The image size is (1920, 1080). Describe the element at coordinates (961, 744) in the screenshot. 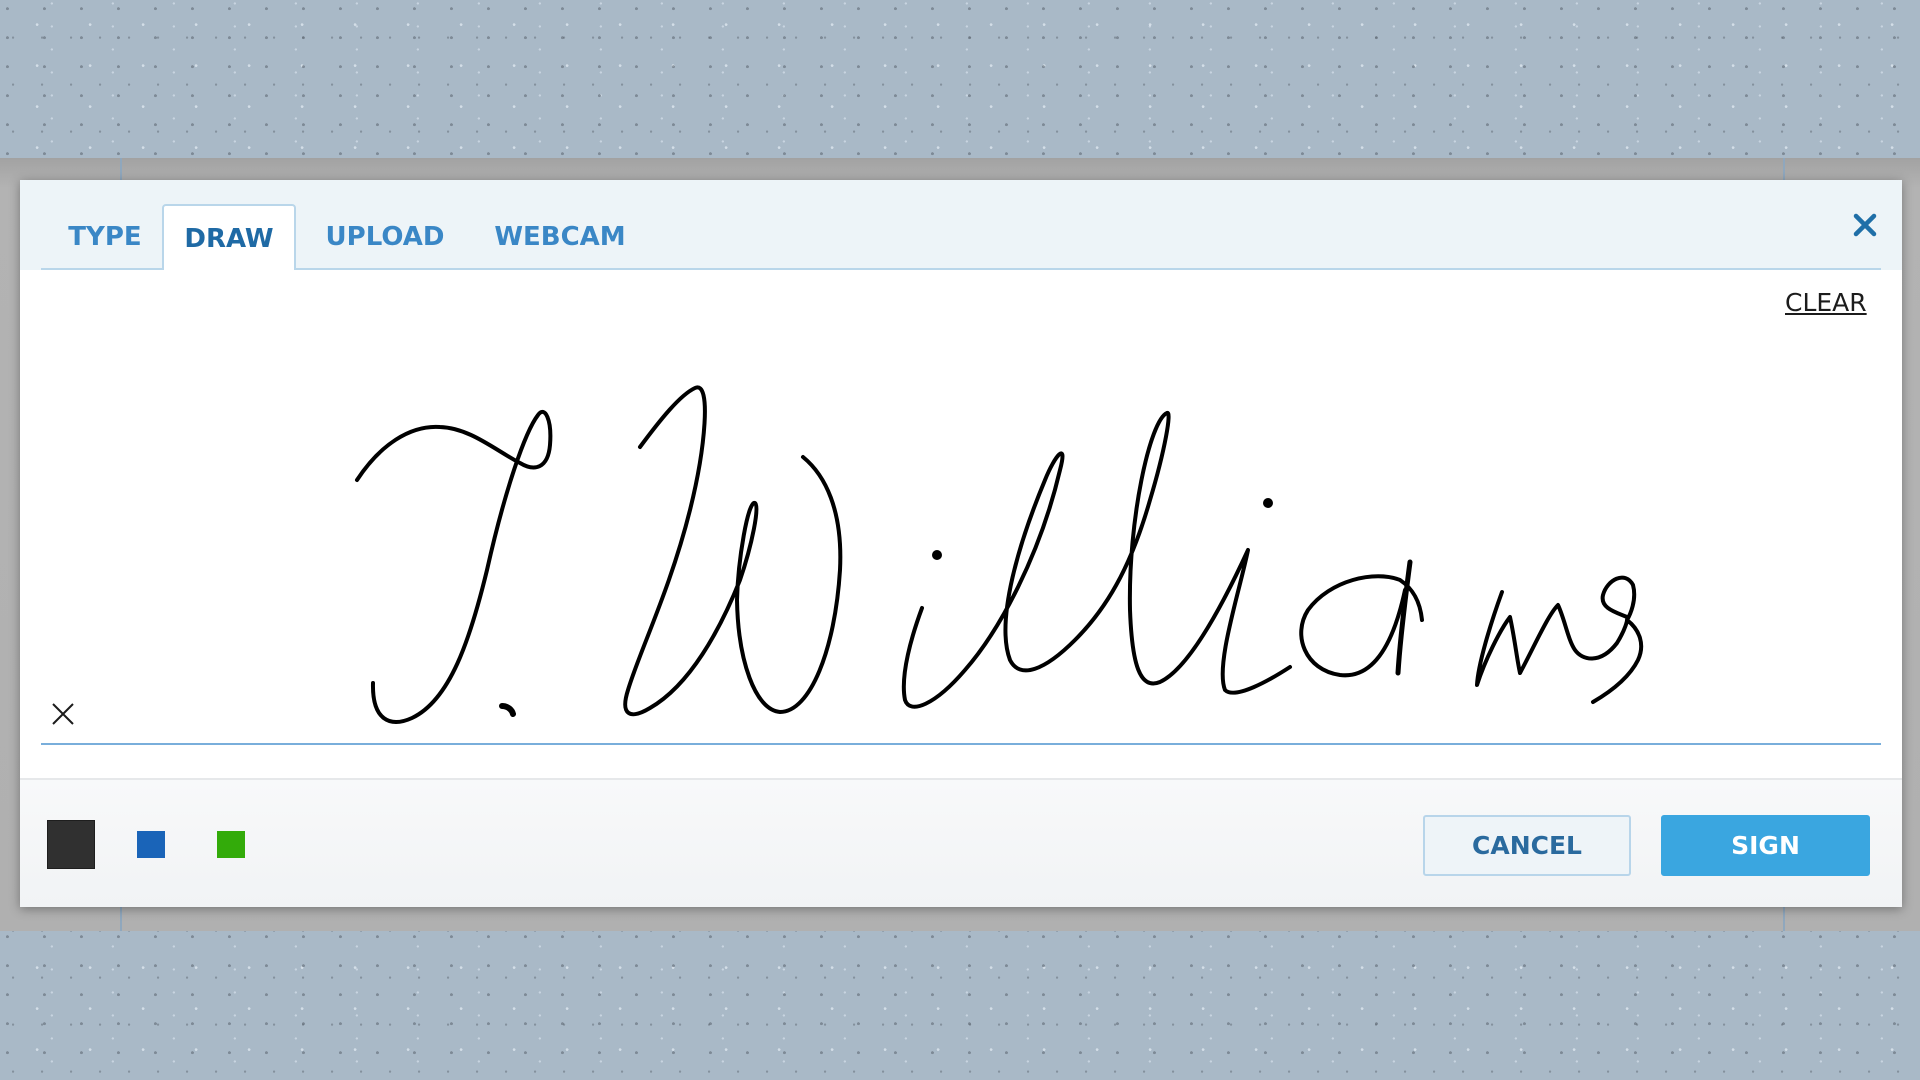

I see `signature-baseline` at that location.